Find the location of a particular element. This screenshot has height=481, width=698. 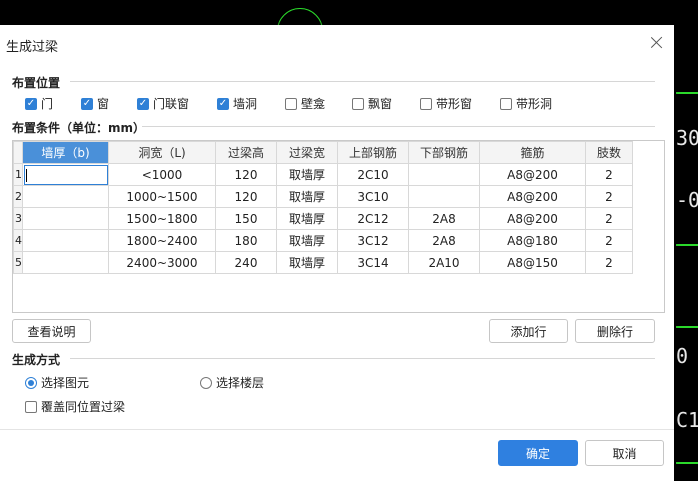

column-header: 过梁宽 is located at coordinates (307, 152).